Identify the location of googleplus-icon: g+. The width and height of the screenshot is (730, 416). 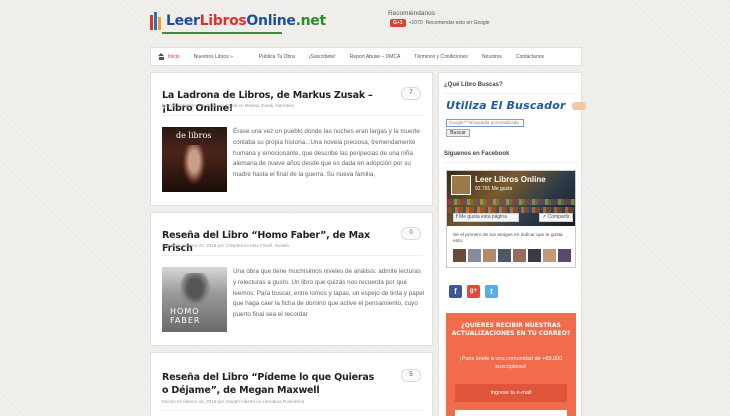
(473, 291).